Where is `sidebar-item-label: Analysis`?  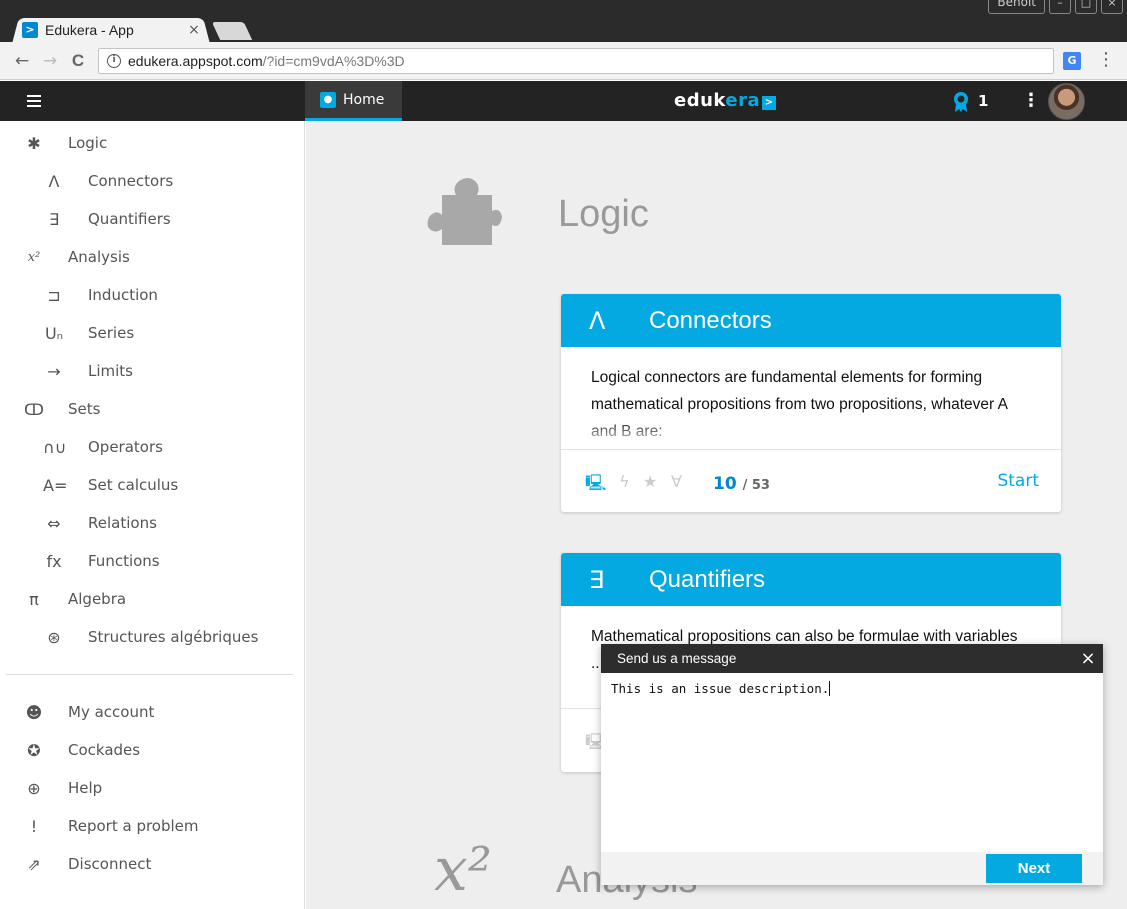 sidebar-item-label: Analysis is located at coordinates (99, 257).